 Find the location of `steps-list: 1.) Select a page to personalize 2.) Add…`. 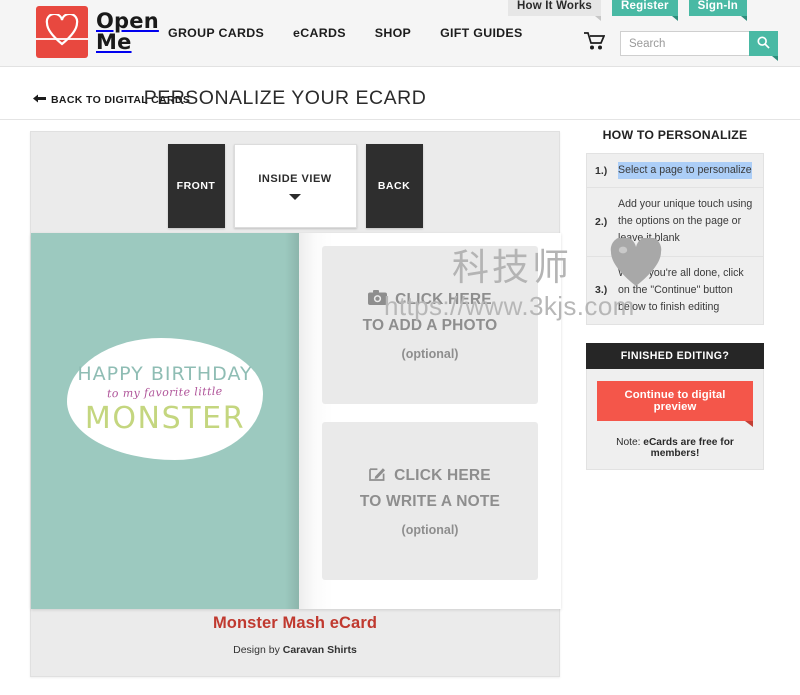

steps-list: 1.) Select a page to personalize 2.) Add… is located at coordinates (675, 239).